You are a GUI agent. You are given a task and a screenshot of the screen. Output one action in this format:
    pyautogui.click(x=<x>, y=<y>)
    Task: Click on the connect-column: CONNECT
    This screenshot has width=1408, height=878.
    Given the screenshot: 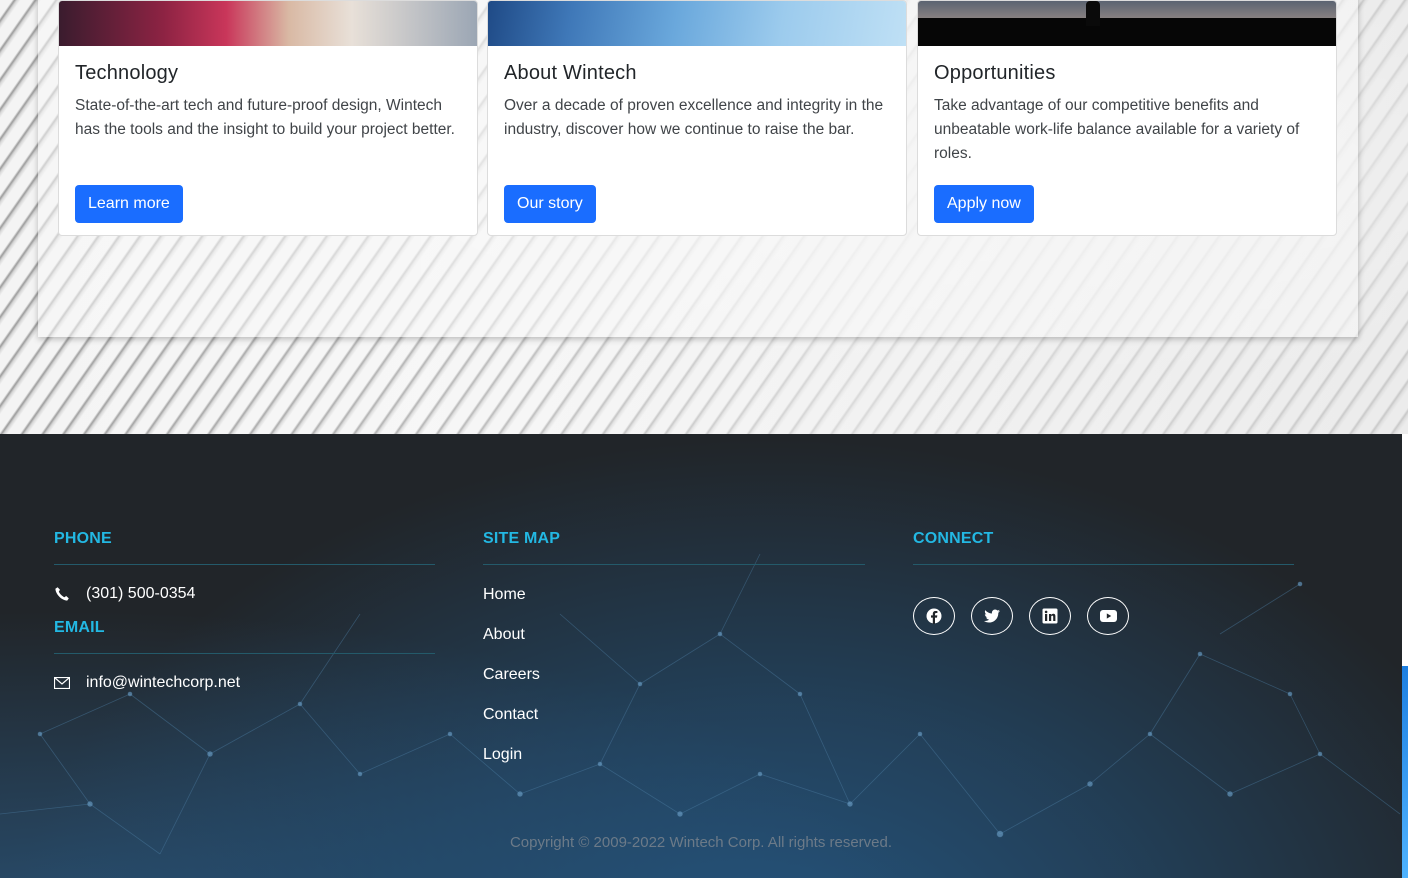 What is the action you would take?
    pyautogui.click(x=1103, y=582)
    